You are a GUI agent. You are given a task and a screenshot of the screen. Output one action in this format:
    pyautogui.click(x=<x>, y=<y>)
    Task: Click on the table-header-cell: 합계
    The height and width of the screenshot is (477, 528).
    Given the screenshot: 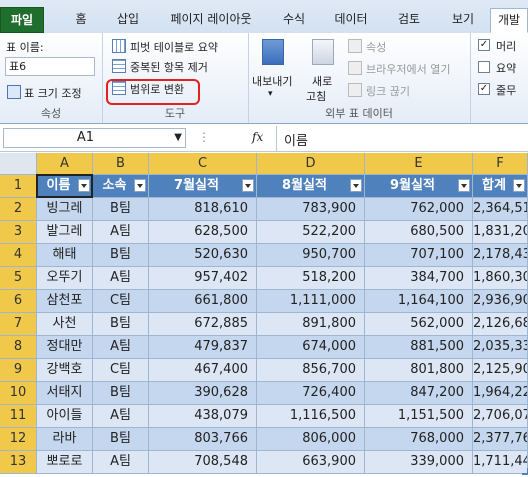 What is the action you would take?
    pyautogui.click(x=500, y=186)
    